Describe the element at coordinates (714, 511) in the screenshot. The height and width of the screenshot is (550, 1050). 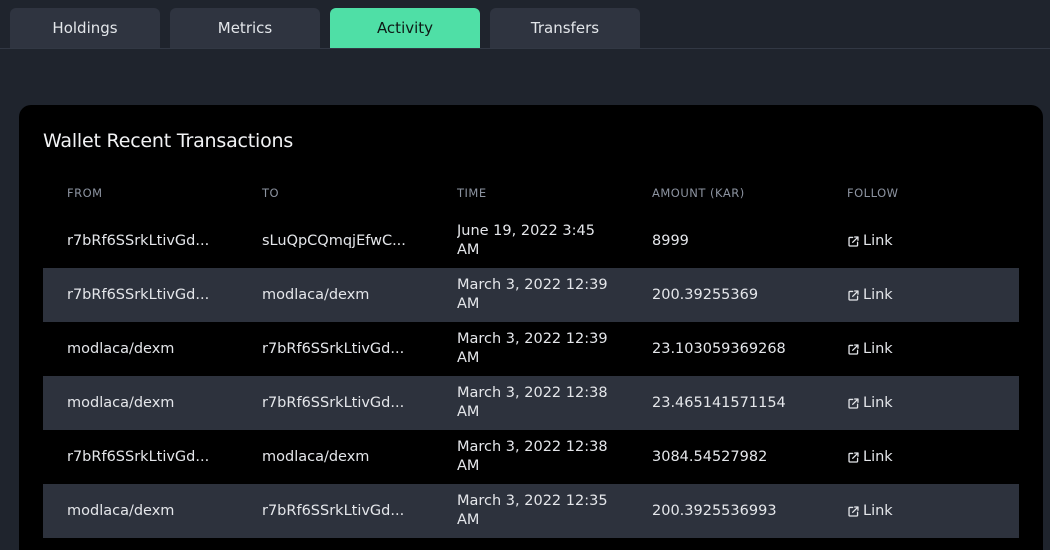
I see `amount: 200.3925536993` at that location.